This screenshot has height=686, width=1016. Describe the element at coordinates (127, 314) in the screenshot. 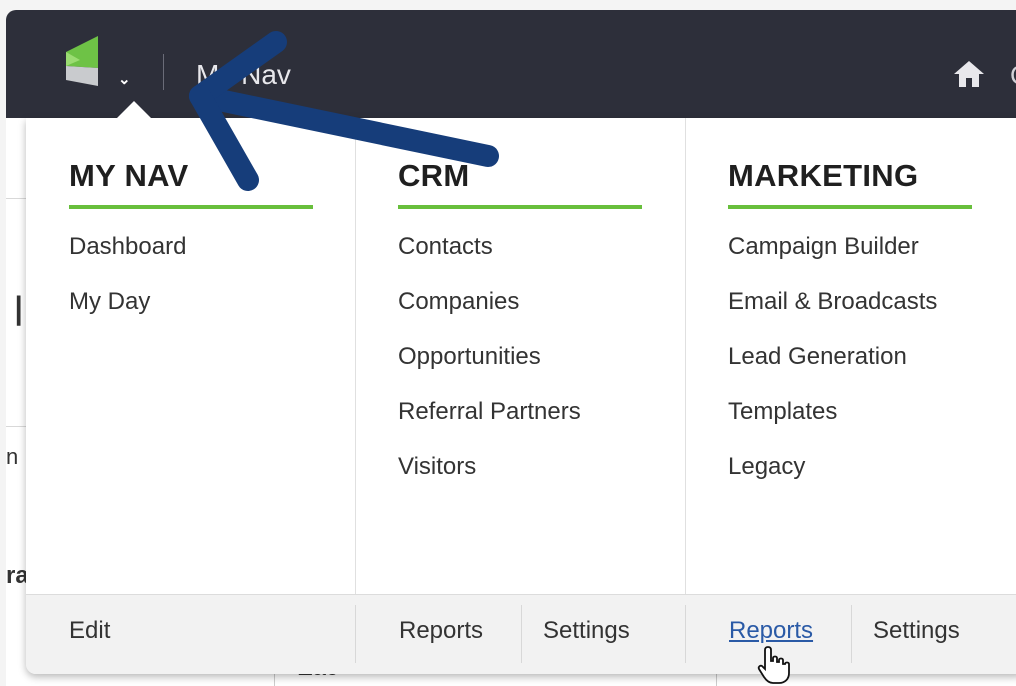

I see `menu-item-my-day: My Day` at that location.